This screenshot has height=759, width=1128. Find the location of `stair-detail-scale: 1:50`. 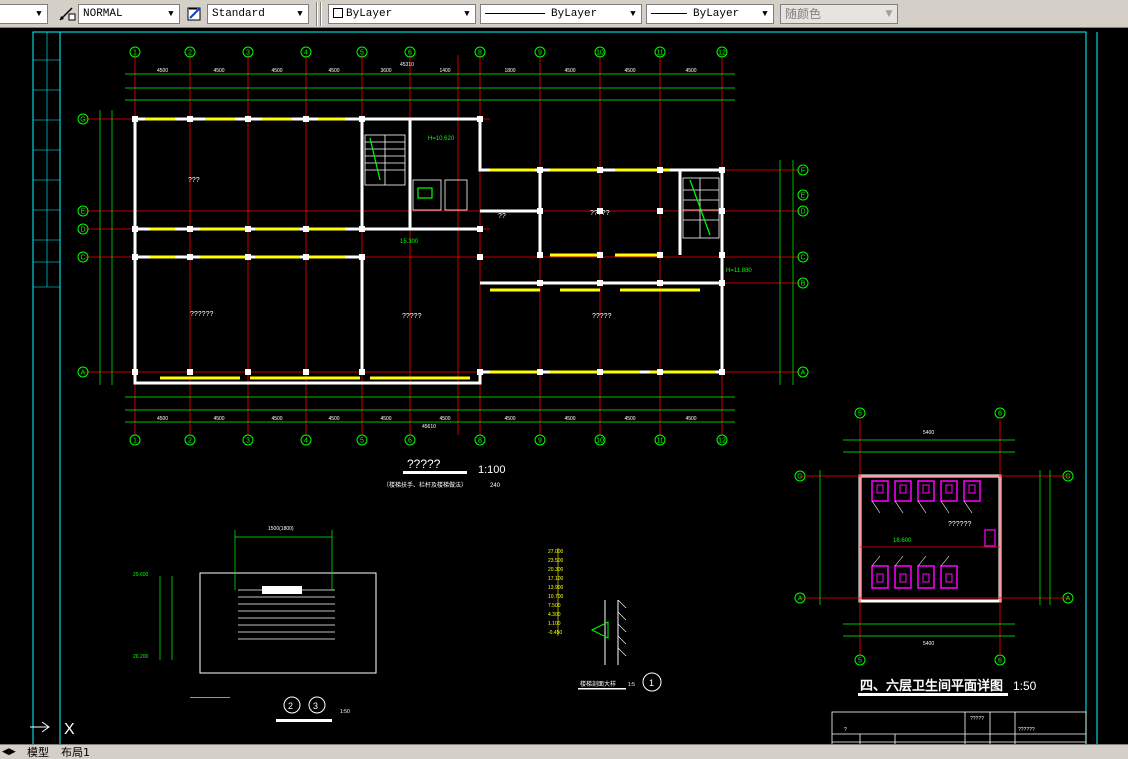

stair-detail-scale: 1:50 is located at coordinates (345, 712).